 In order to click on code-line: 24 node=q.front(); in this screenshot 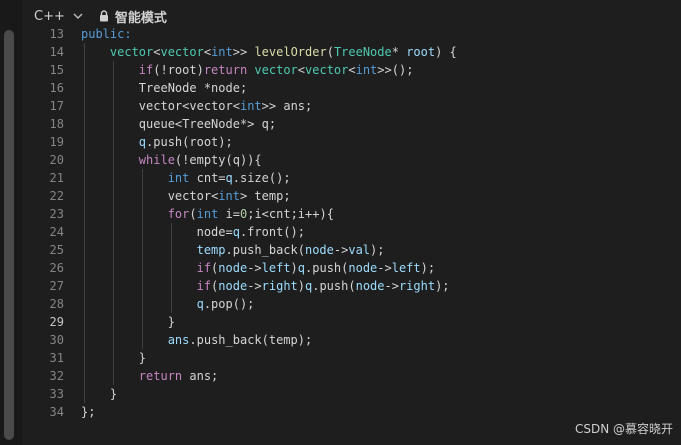, I will do `click(351, 232)`.